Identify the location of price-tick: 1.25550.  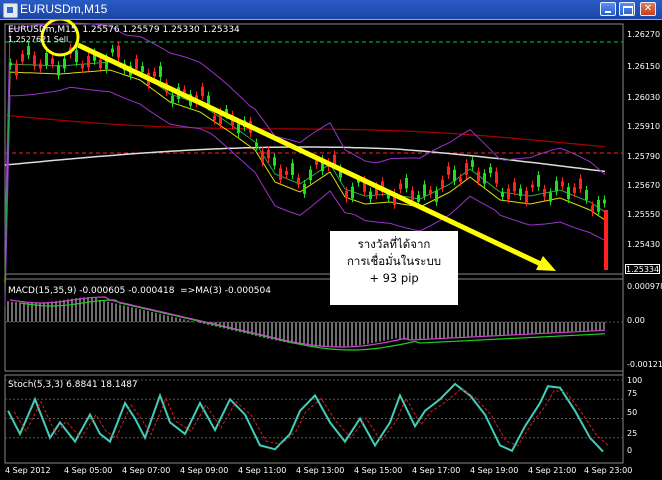
(644, 214).